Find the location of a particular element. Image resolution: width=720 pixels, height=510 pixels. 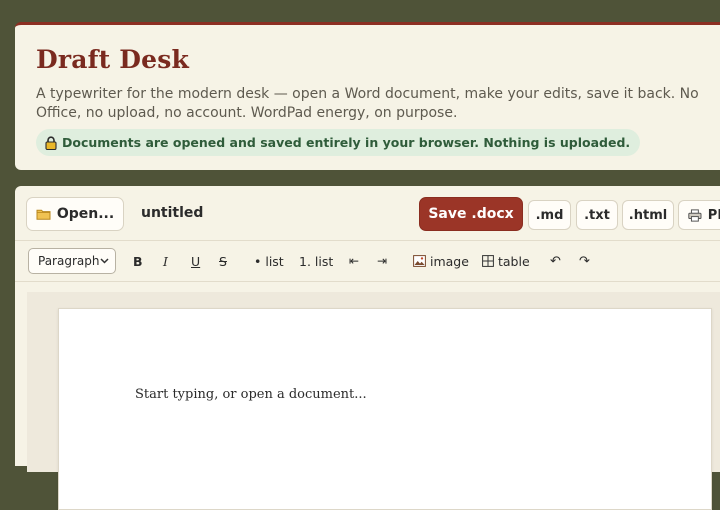

save-docx-button: Save .docx is located at coordinates (471, 214).